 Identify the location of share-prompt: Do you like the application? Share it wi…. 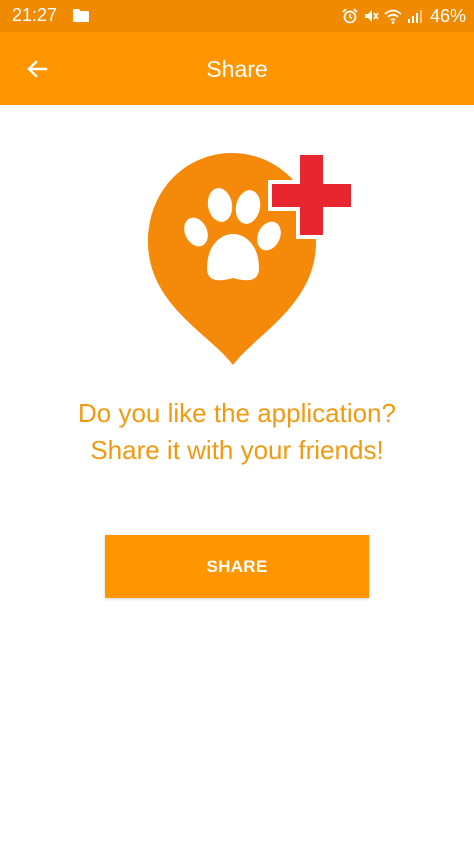
(237, 432).